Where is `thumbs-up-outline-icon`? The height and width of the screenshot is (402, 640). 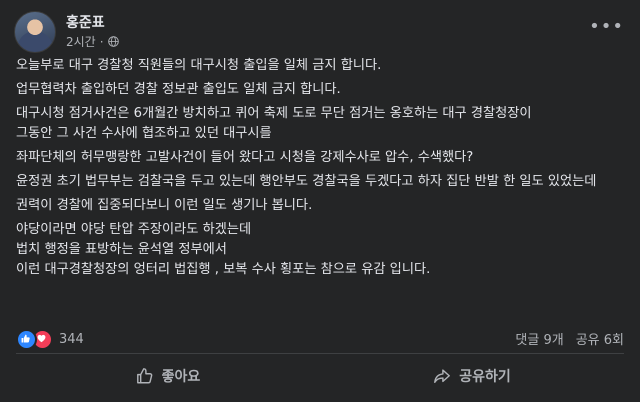 thumbs-up-outline-icon is located at coordinates (144, 376).